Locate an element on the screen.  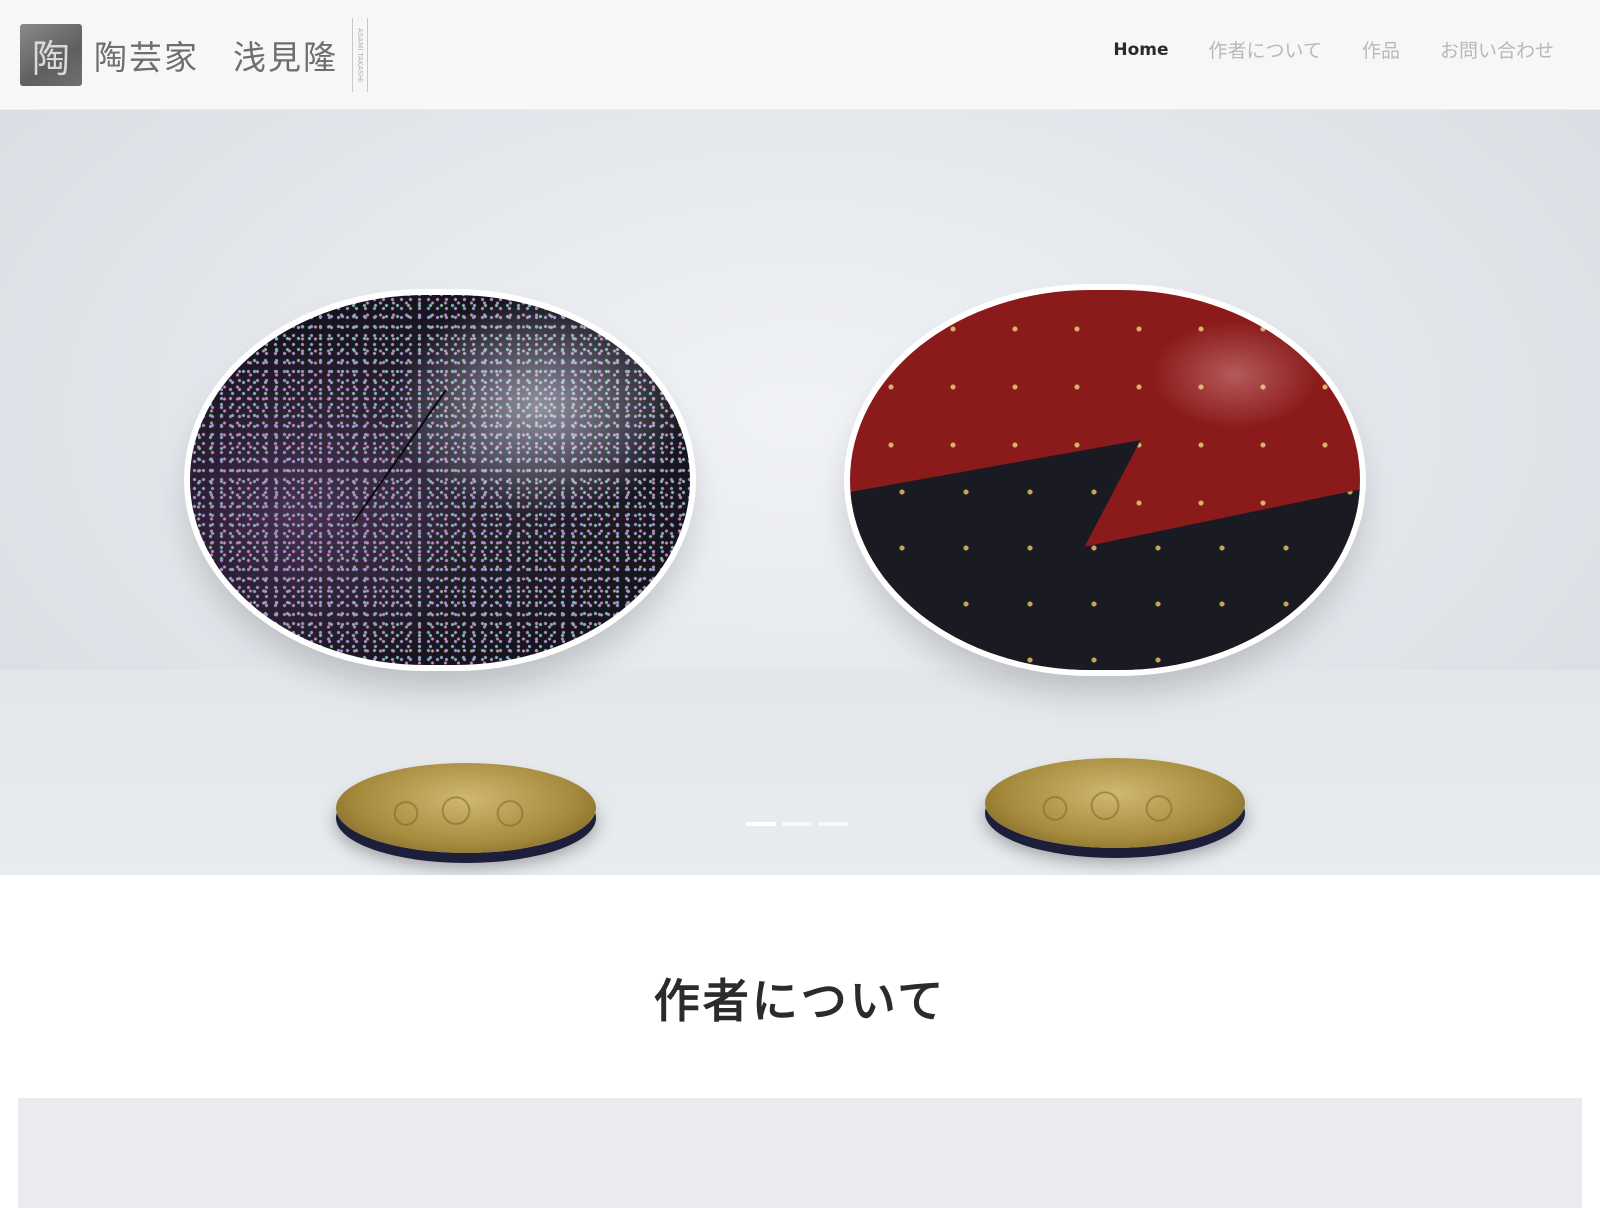
brand: 陶 陶芸家 浅見隆 ASAMI TAKASHI is located at coordinates (194, 55).